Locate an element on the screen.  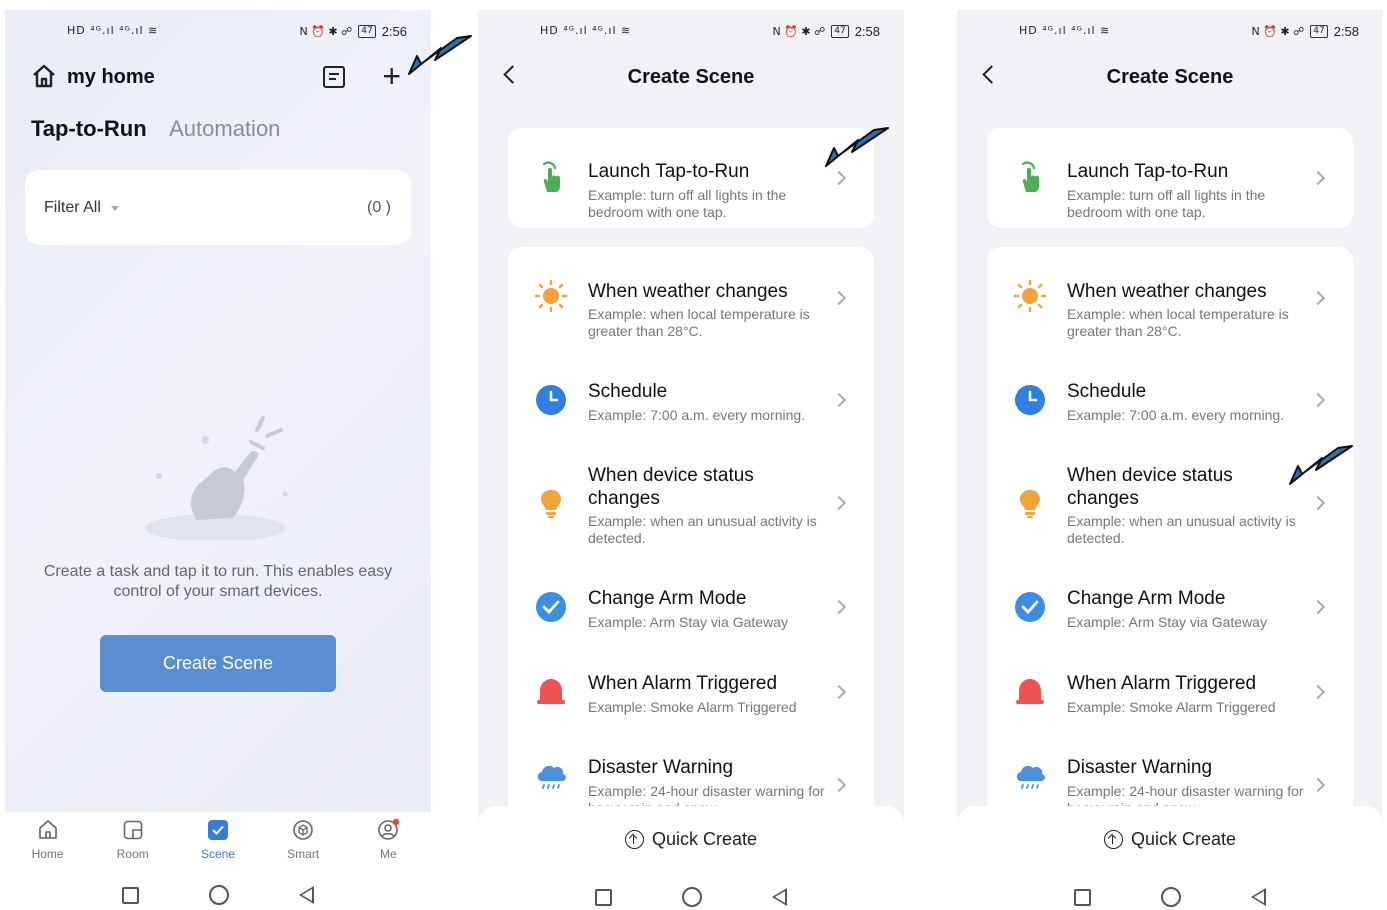
nav-smart-label: Smart is located at coordinates (303, 854).